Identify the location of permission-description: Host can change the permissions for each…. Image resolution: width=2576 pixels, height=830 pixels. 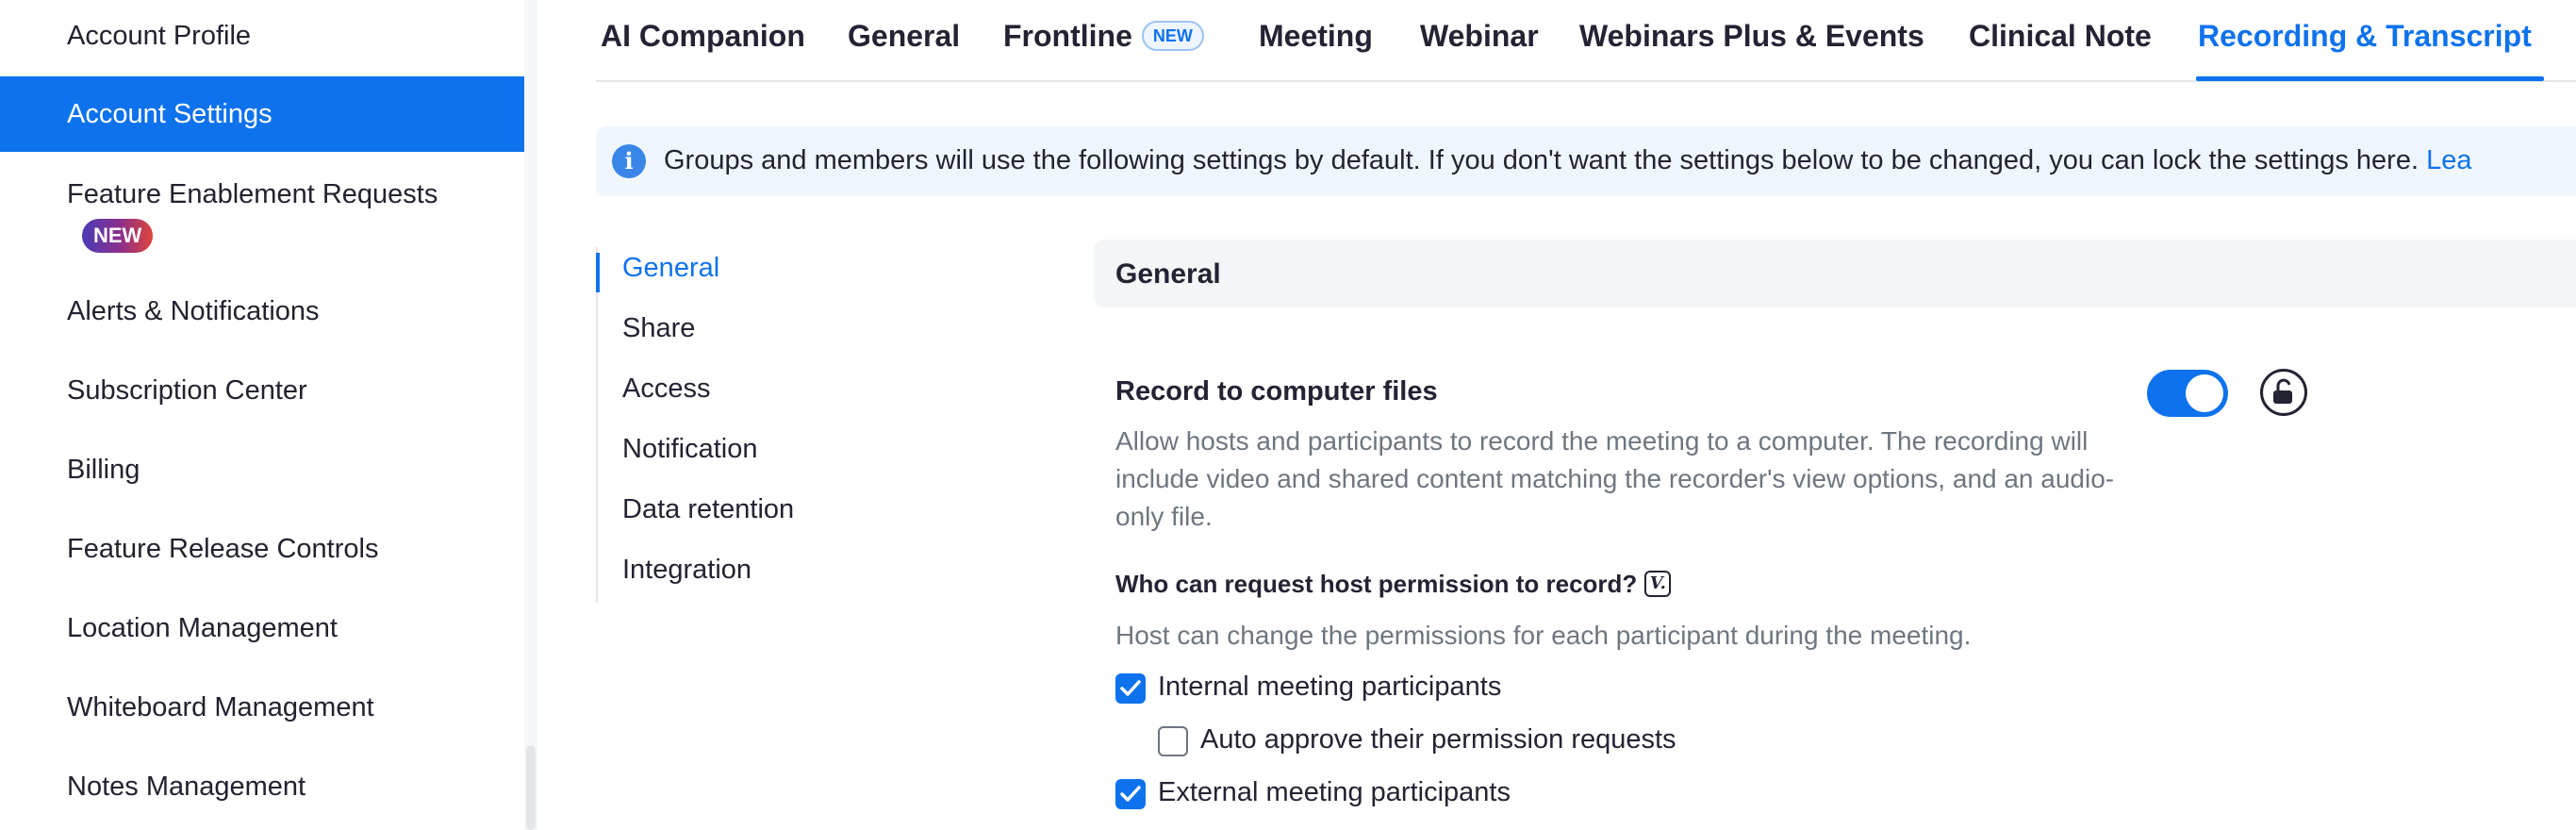
(1543, 635).